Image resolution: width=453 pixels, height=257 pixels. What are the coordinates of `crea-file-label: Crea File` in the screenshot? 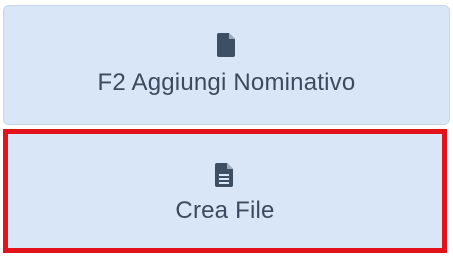 It's located at (225, 210).